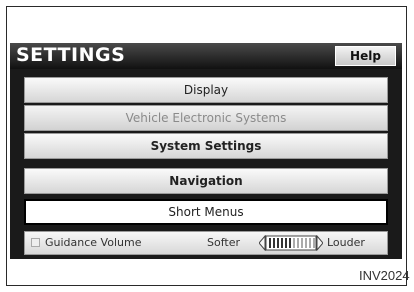 The image size is (414, 292). I want to click on guidance-volume-indicator, so click(35, 242).